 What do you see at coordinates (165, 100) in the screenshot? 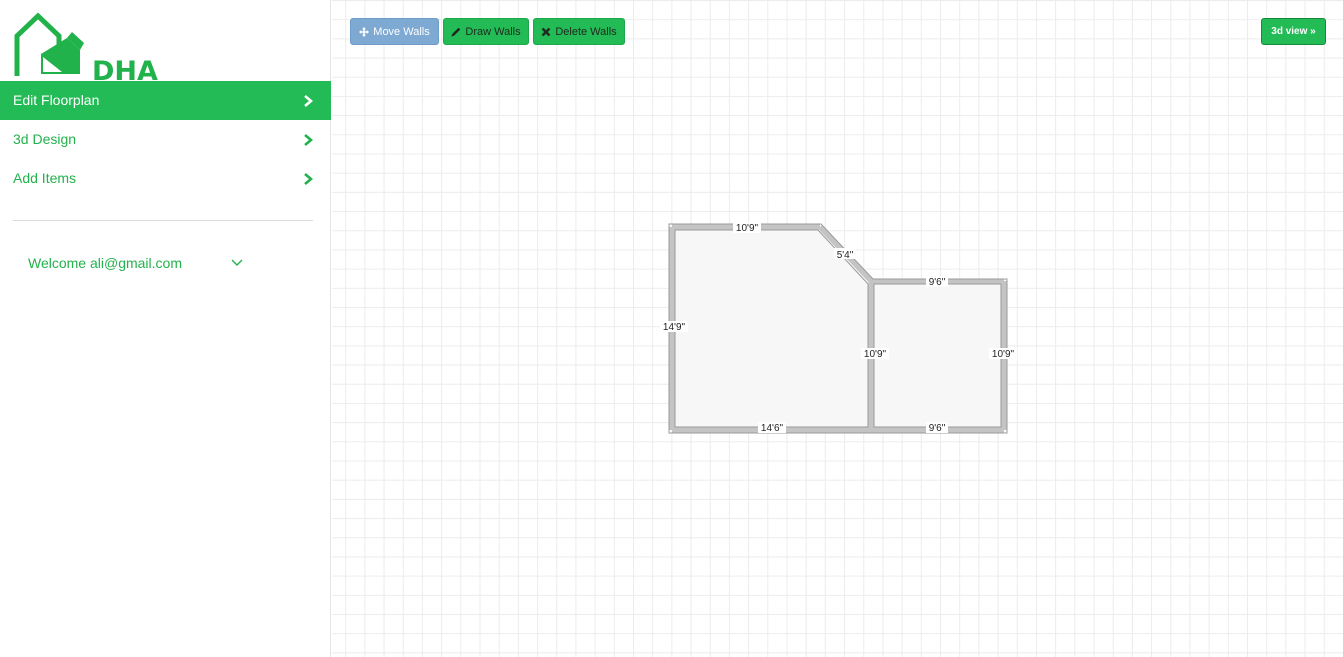
I see `sidebar-item-edit-floorplan: Edit Floorplan` at bounding box center [165, 100].